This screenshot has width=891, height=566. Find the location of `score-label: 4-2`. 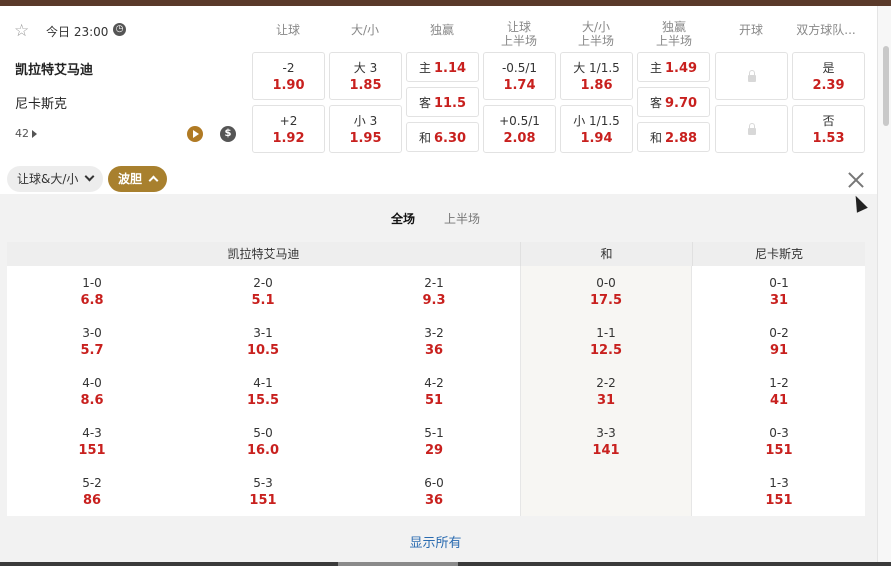

score-label: 4-2 is located at coordinates (434, 383).